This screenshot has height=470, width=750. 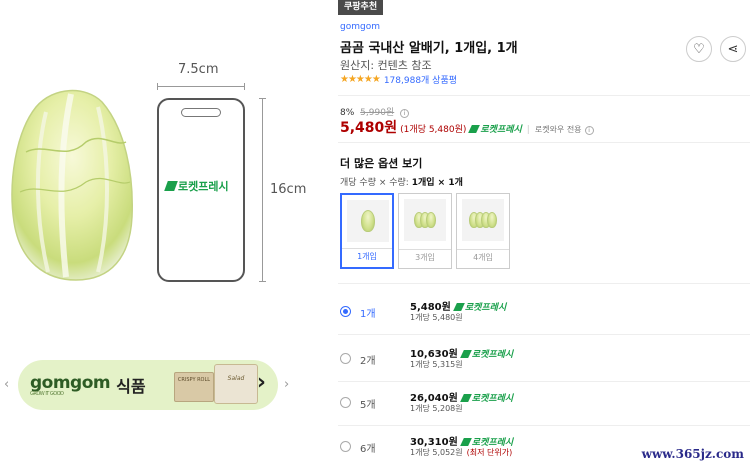 What do you see at coordinates (368, 361) in the screenshot?
I see `option-qty: 2개` at bounding box center [368, 361].